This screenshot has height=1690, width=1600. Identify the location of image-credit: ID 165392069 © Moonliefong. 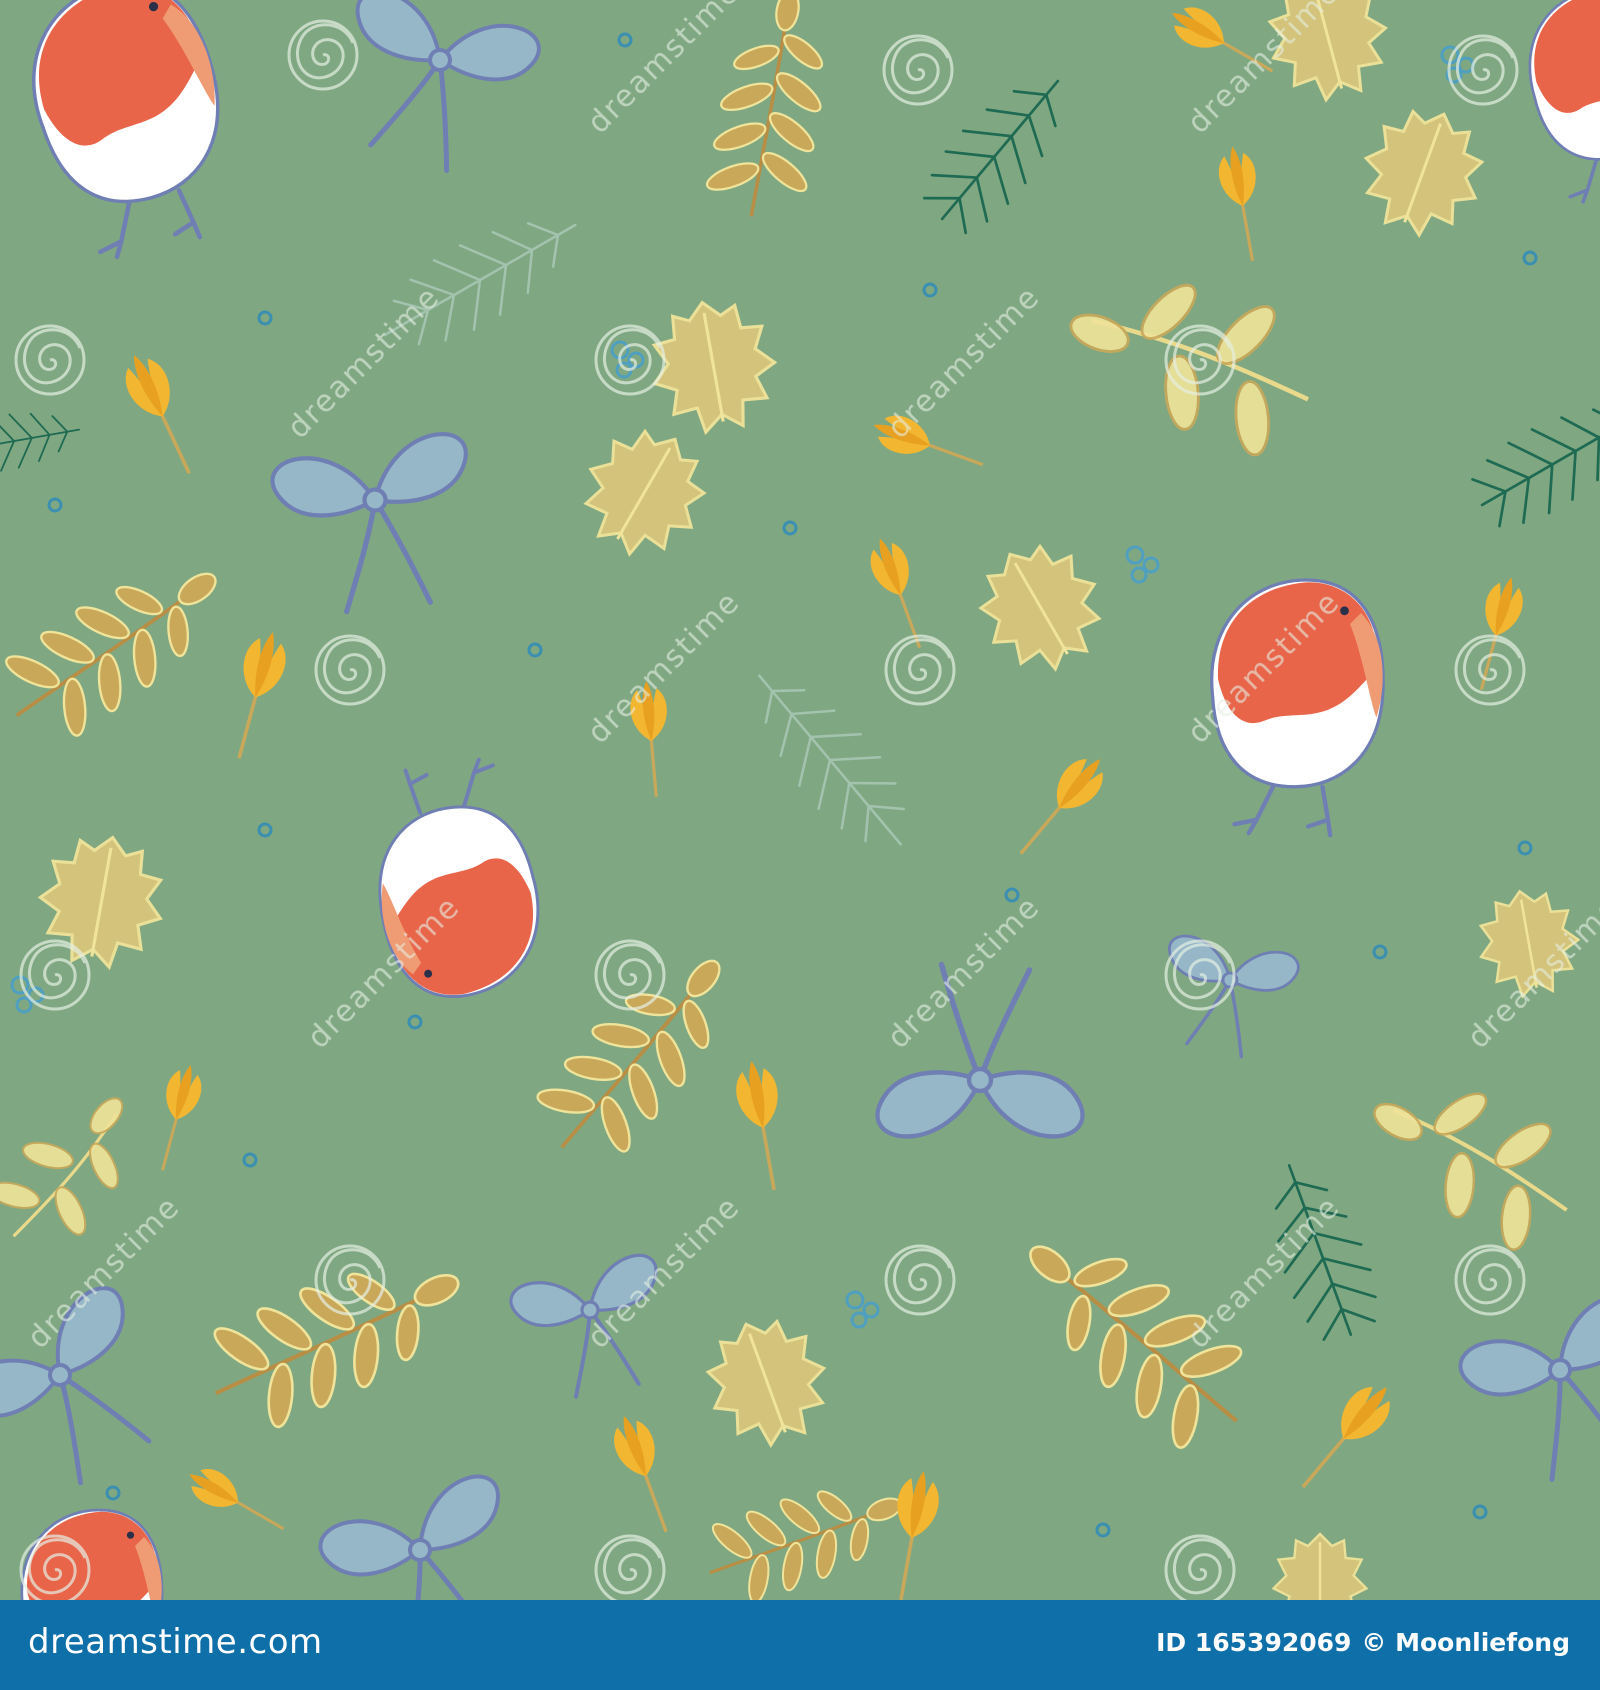
(1358, 1642).